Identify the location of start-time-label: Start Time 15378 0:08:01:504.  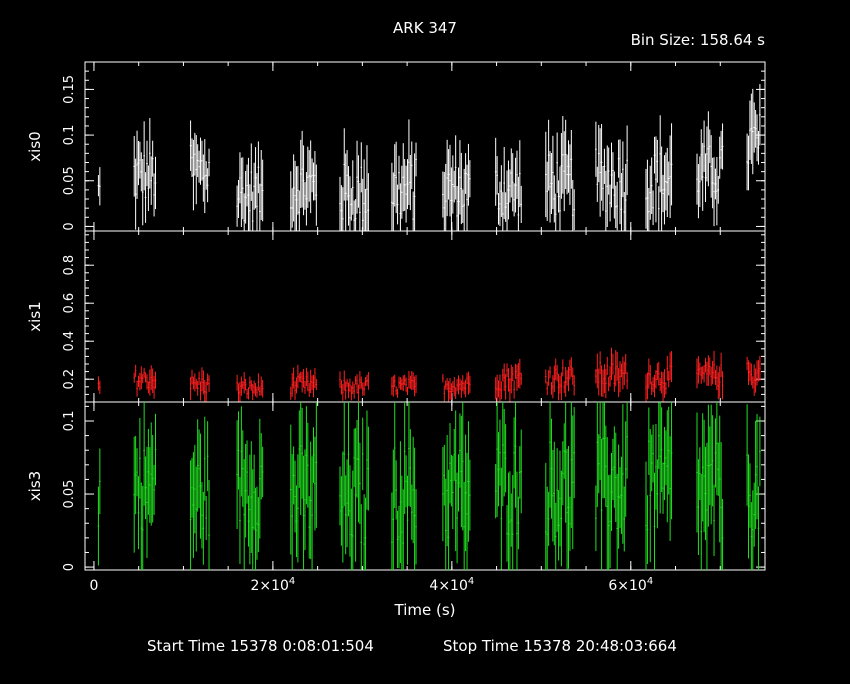
(260, 646).